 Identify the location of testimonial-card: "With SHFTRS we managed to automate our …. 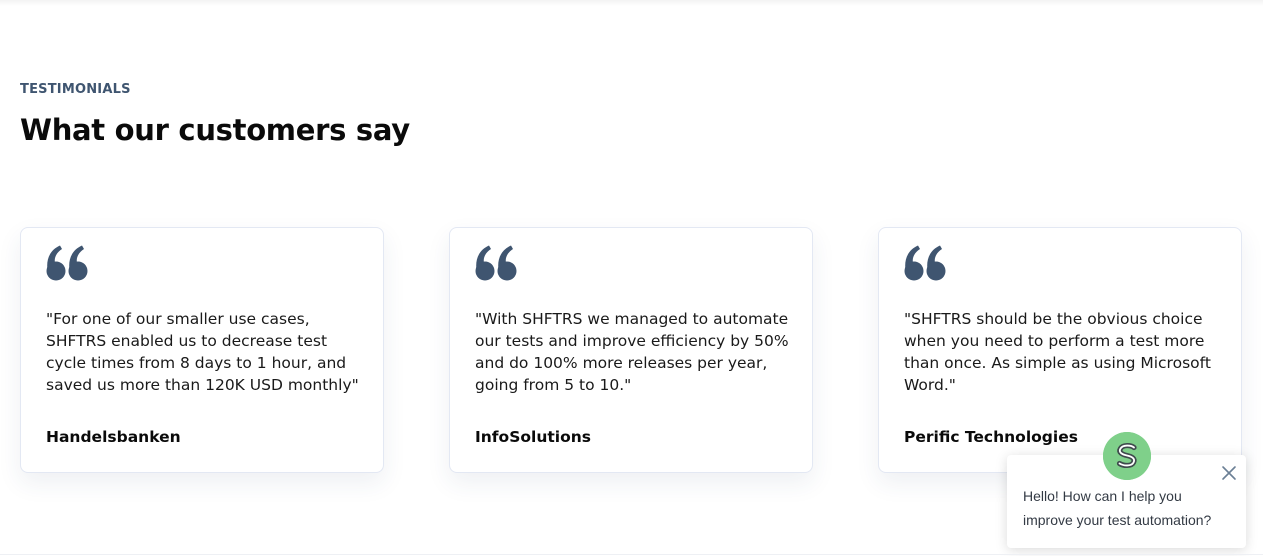
(631, 350).